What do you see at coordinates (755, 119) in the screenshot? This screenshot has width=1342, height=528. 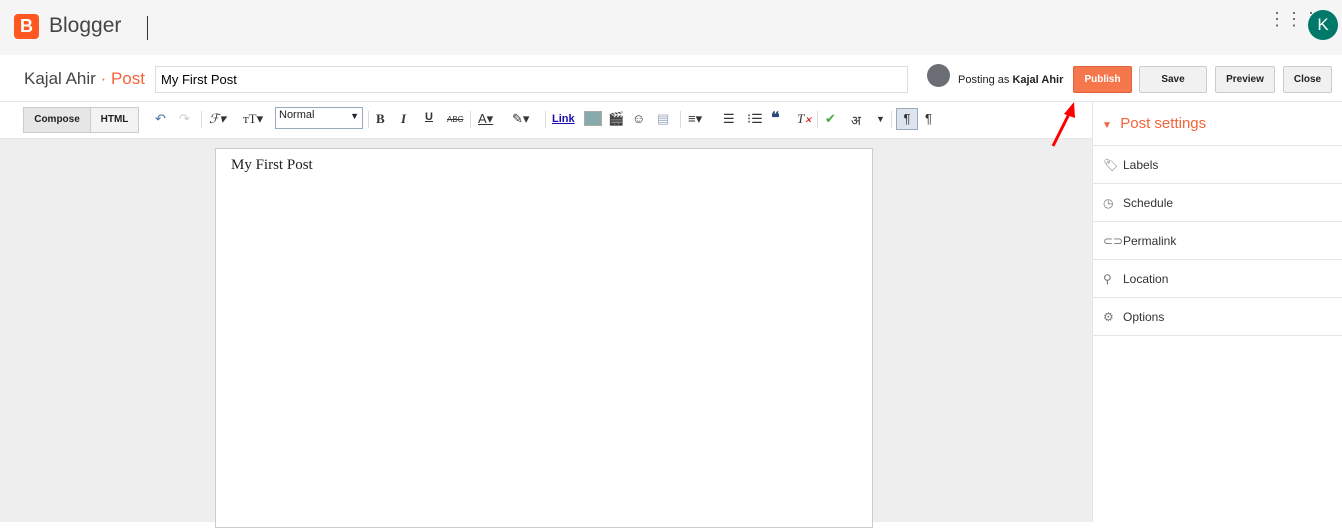 I see `bulleted-list-icon: ⁝☰` at bounding box center [755, 119].